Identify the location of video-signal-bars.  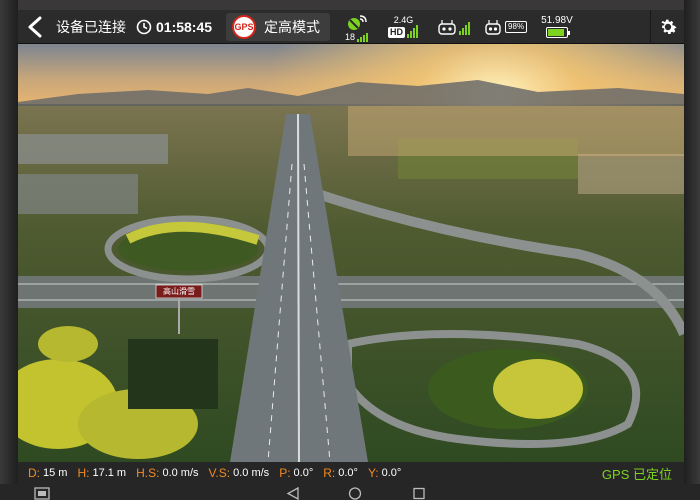
(413, 31).